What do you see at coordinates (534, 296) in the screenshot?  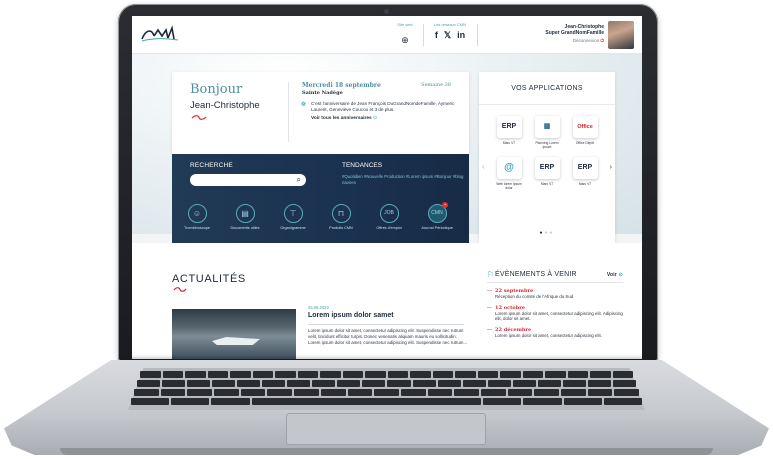 I see `event-text: Réception du comité de l'Afrique du Sud` at bounding box center [534, 296].